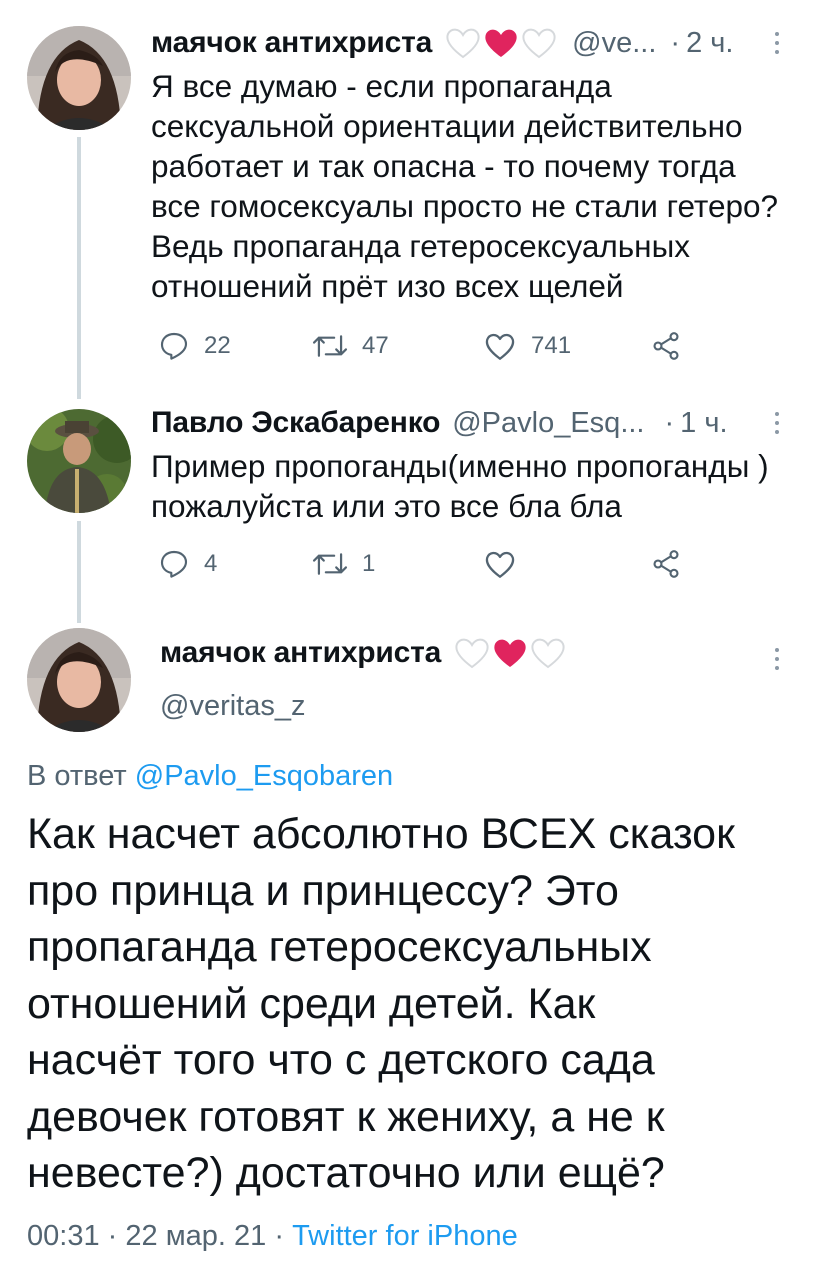 The image size is (816, 1280). I want to click on reply-count: 22, so click(217, 345).